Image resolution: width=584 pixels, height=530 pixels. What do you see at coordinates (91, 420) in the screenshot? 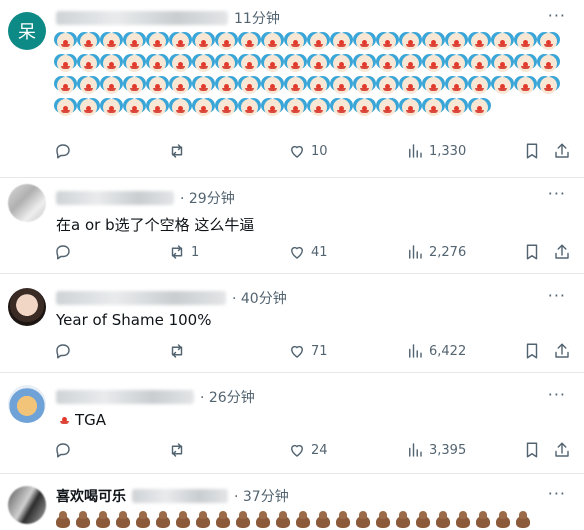
I see `post-text-content: TGA` at bounding box center [91, 420].